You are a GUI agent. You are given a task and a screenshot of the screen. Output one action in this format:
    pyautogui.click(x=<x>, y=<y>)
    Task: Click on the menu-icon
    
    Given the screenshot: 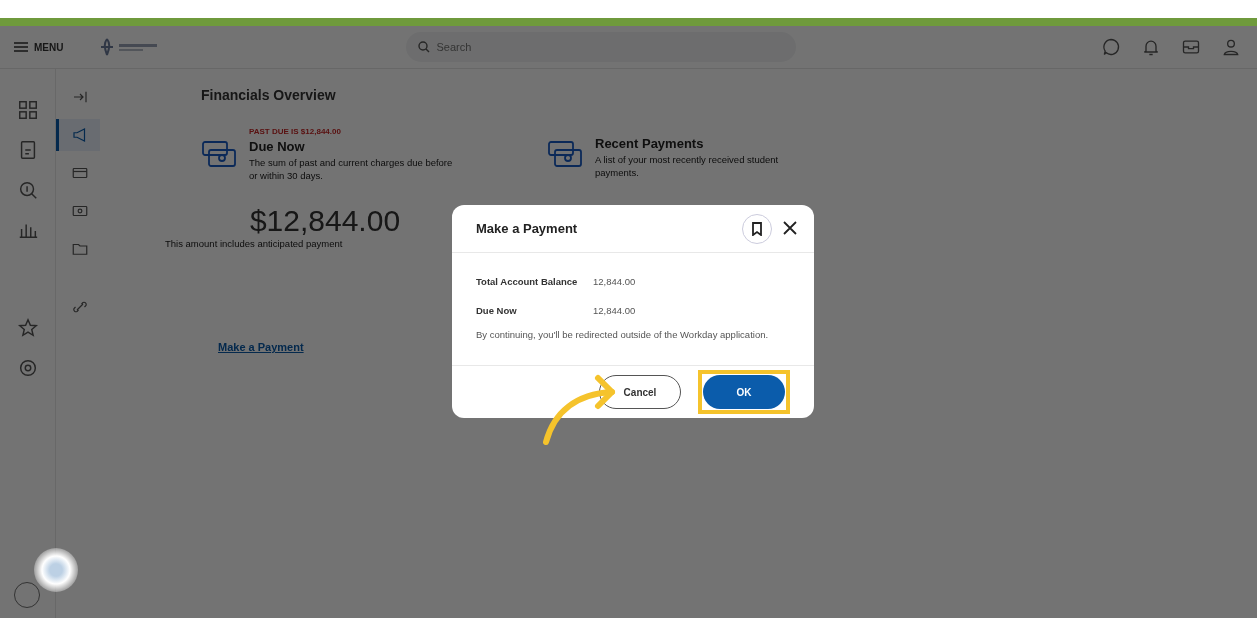 What is the action you would take?
    pyautogui.click(x=21, y=47)
    